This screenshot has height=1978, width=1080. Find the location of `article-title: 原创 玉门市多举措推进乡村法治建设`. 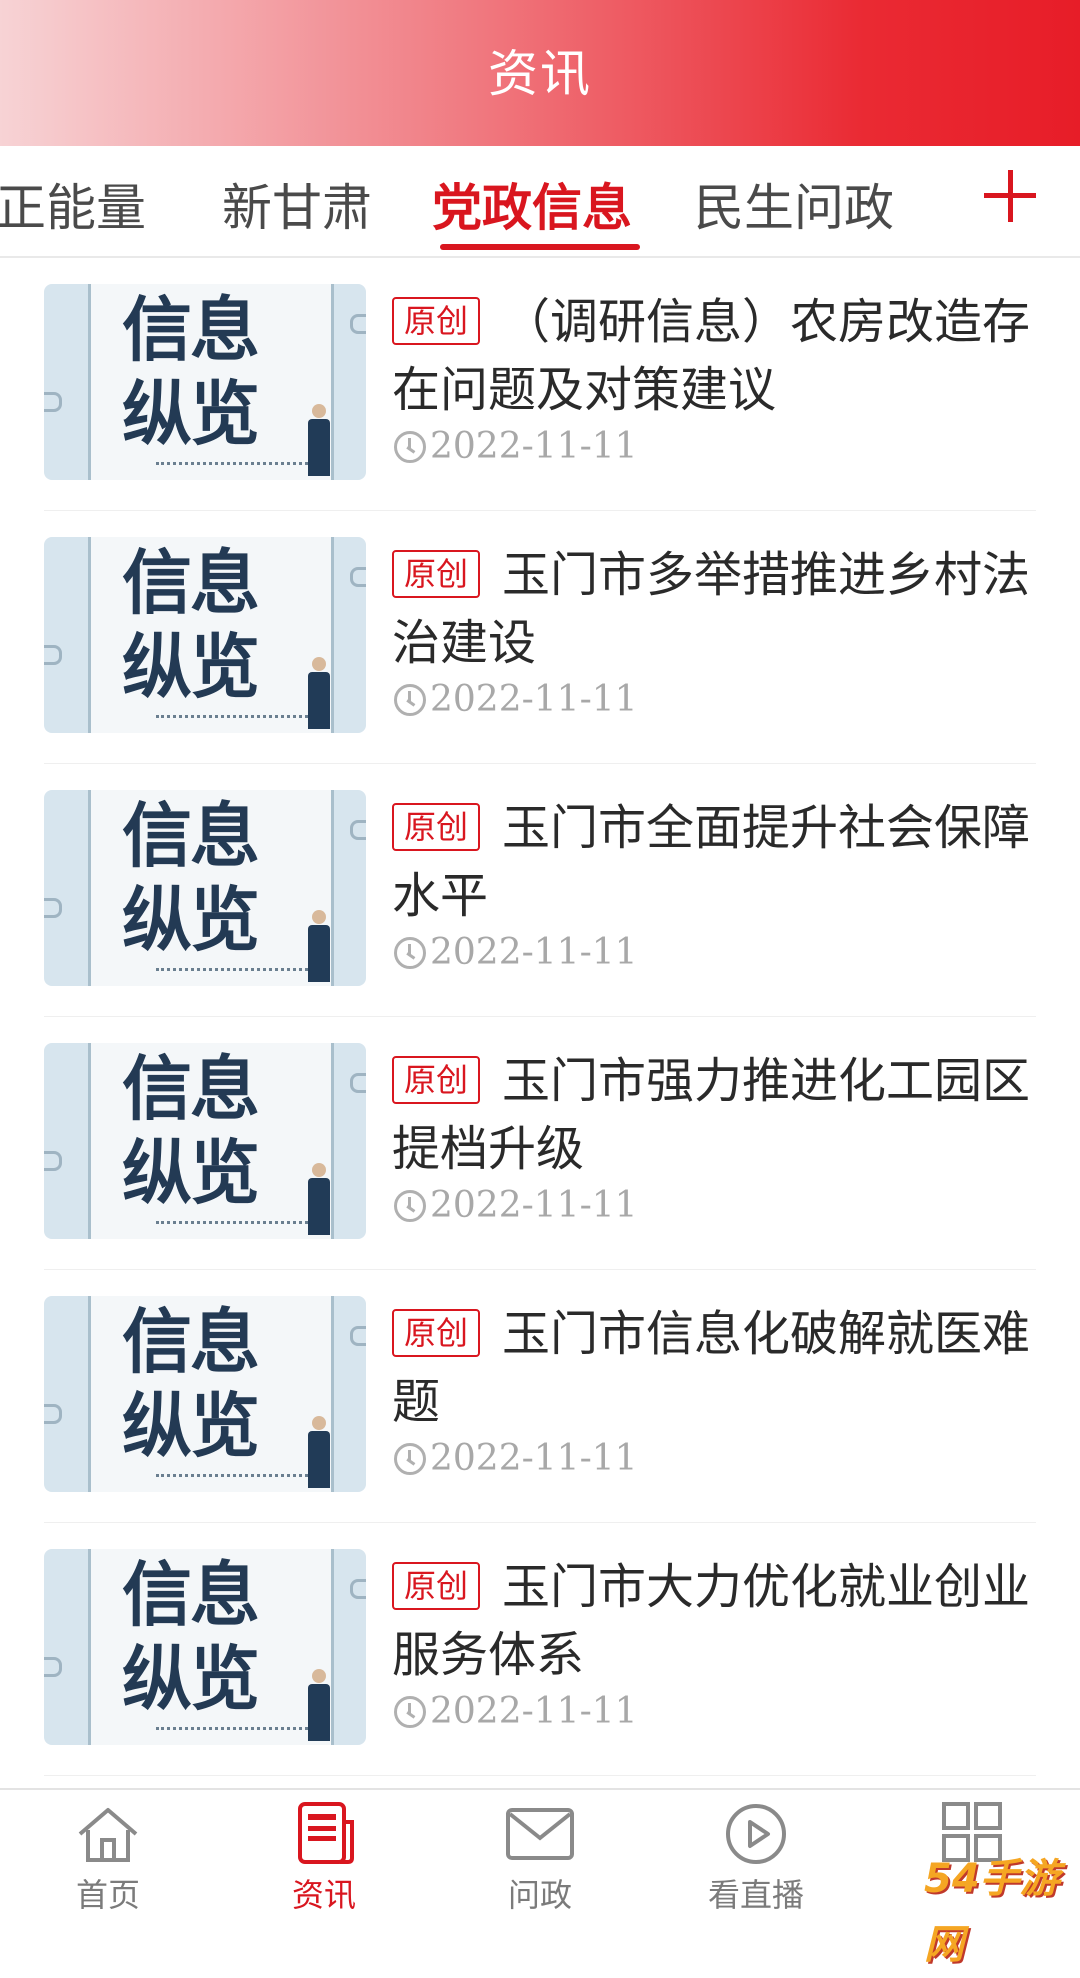

article-title: 原创 玉门市多举措推进乡村法治建设 is located at coordinates (711, 609).